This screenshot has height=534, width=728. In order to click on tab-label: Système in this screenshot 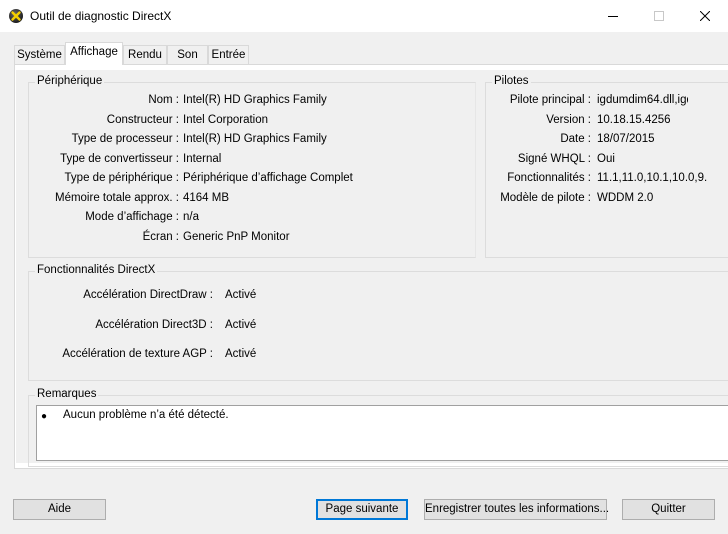, I will do `click(39, 55)`.